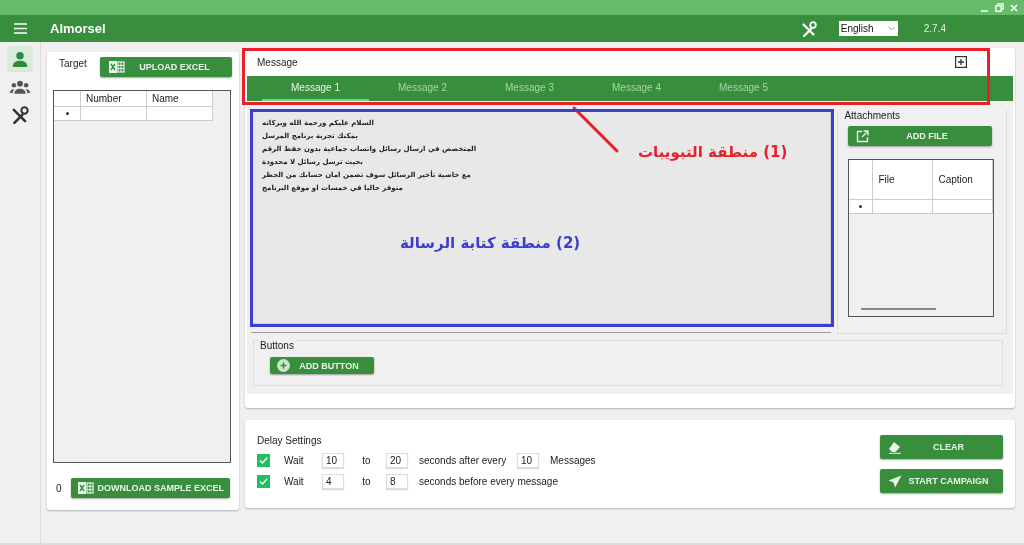 Image resolution: width=1024 pixels, height=545 pixels. Describe the element at coordinates (920, 136) in the screenshot. I see `add-file-button: ADD FILE` at that location.